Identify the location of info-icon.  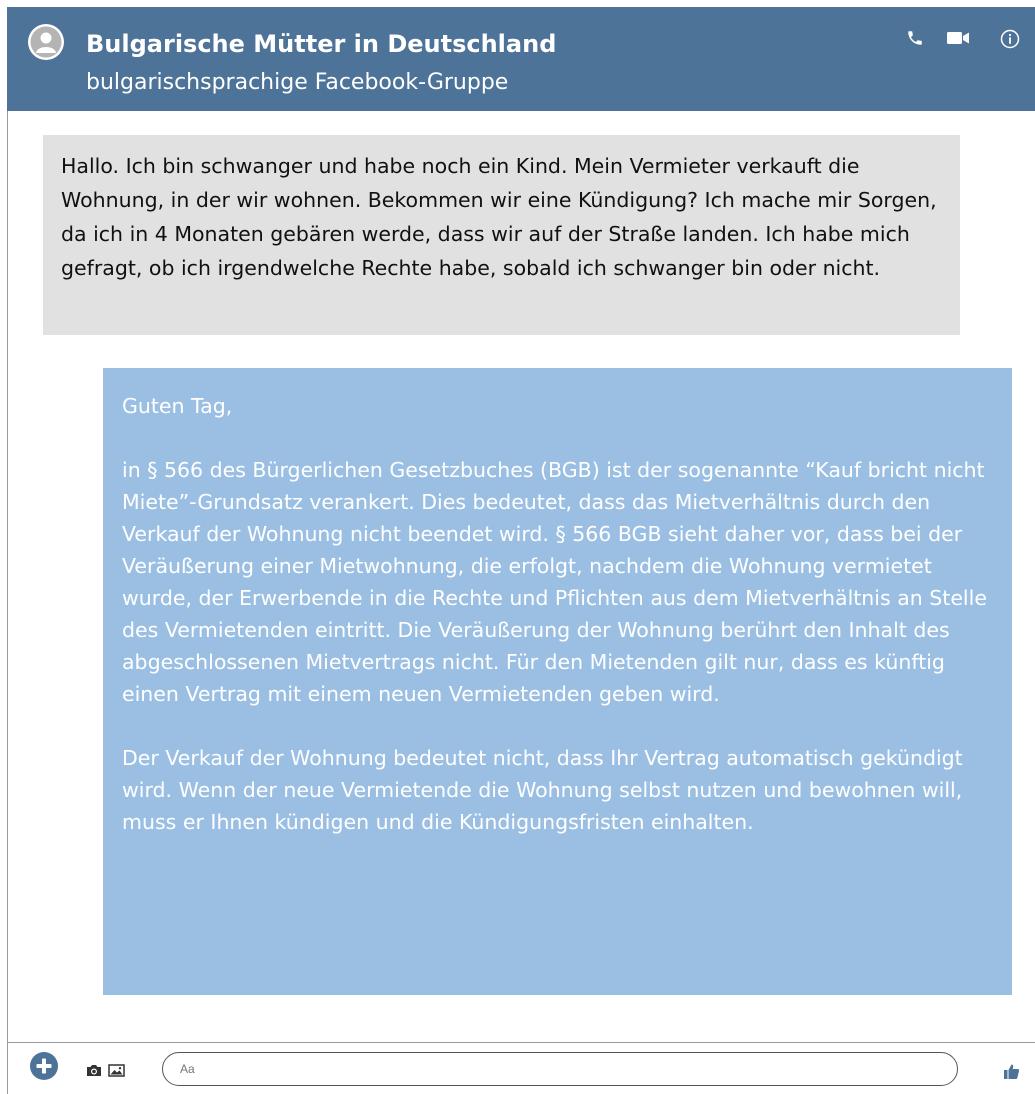
(1010, 39).